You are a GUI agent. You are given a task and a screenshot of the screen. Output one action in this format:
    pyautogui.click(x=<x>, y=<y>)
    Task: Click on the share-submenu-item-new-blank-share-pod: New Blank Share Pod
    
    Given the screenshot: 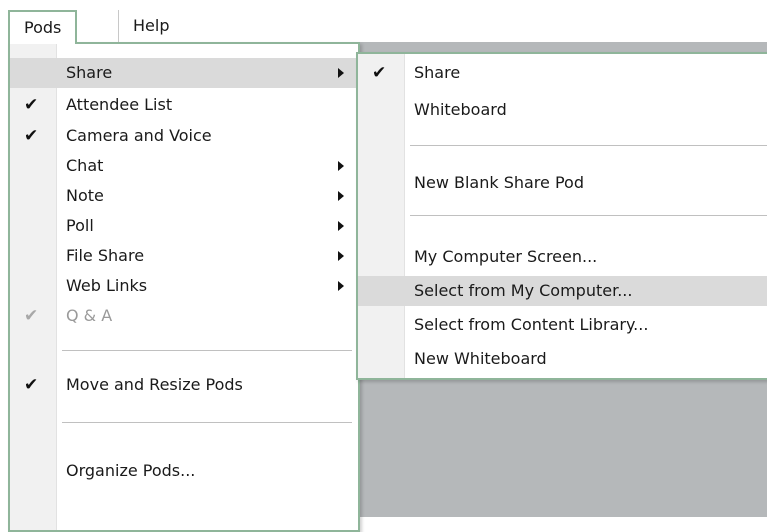 What is the action you would take?
    pyautogui.click(x=562, y=183)
    